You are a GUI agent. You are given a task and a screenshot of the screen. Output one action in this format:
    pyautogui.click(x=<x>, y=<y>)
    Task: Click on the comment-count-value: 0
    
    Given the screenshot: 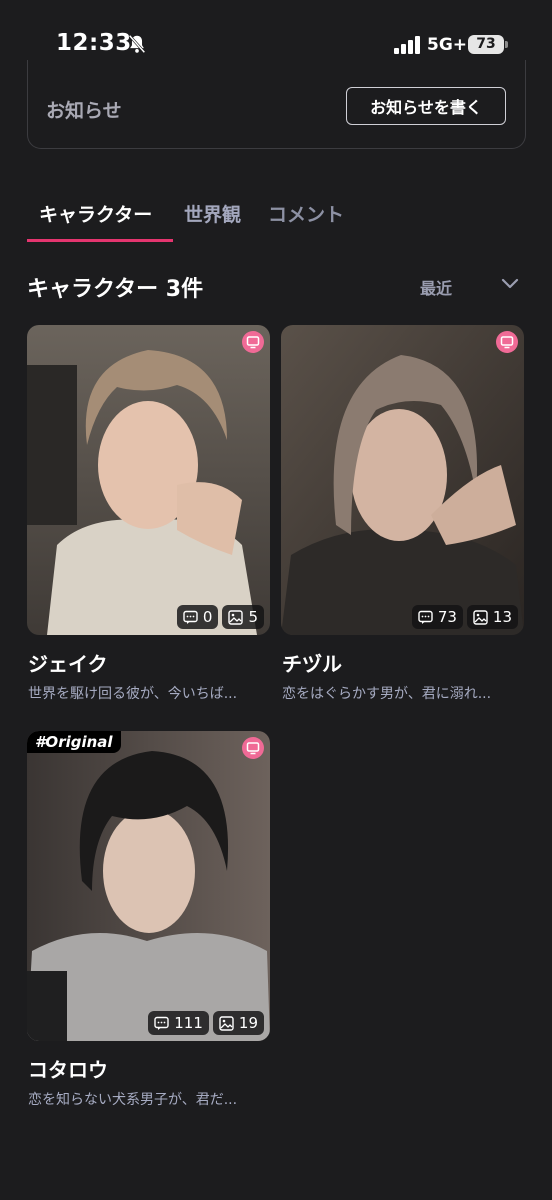 What is the action you would take?
    pyautogui.click(x=207, y=617)
    